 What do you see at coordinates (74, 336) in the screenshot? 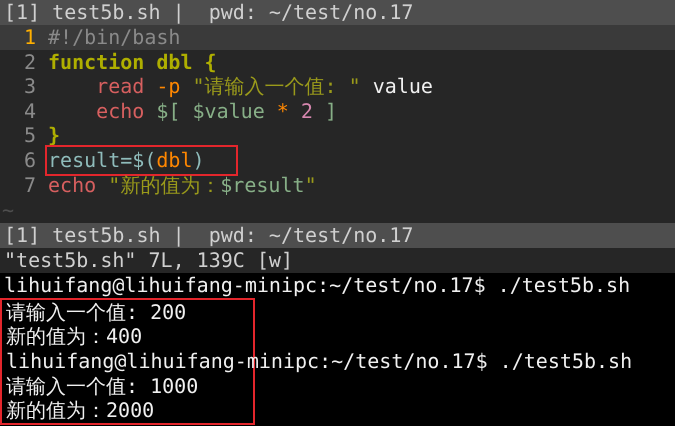
I see `terminal-line: 新的值为：400` at bounding box center [74, 336].